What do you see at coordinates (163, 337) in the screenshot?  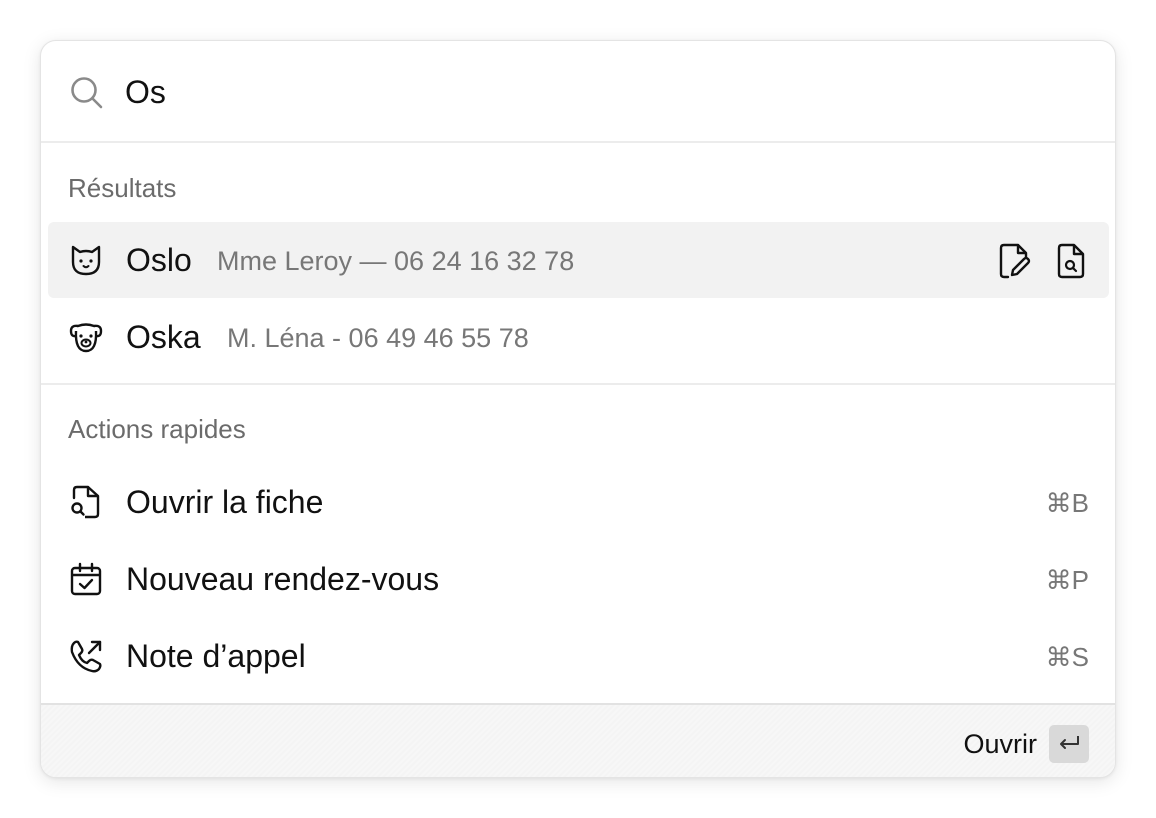 I see `result-name: Oska` at bounding box center [163, 337].